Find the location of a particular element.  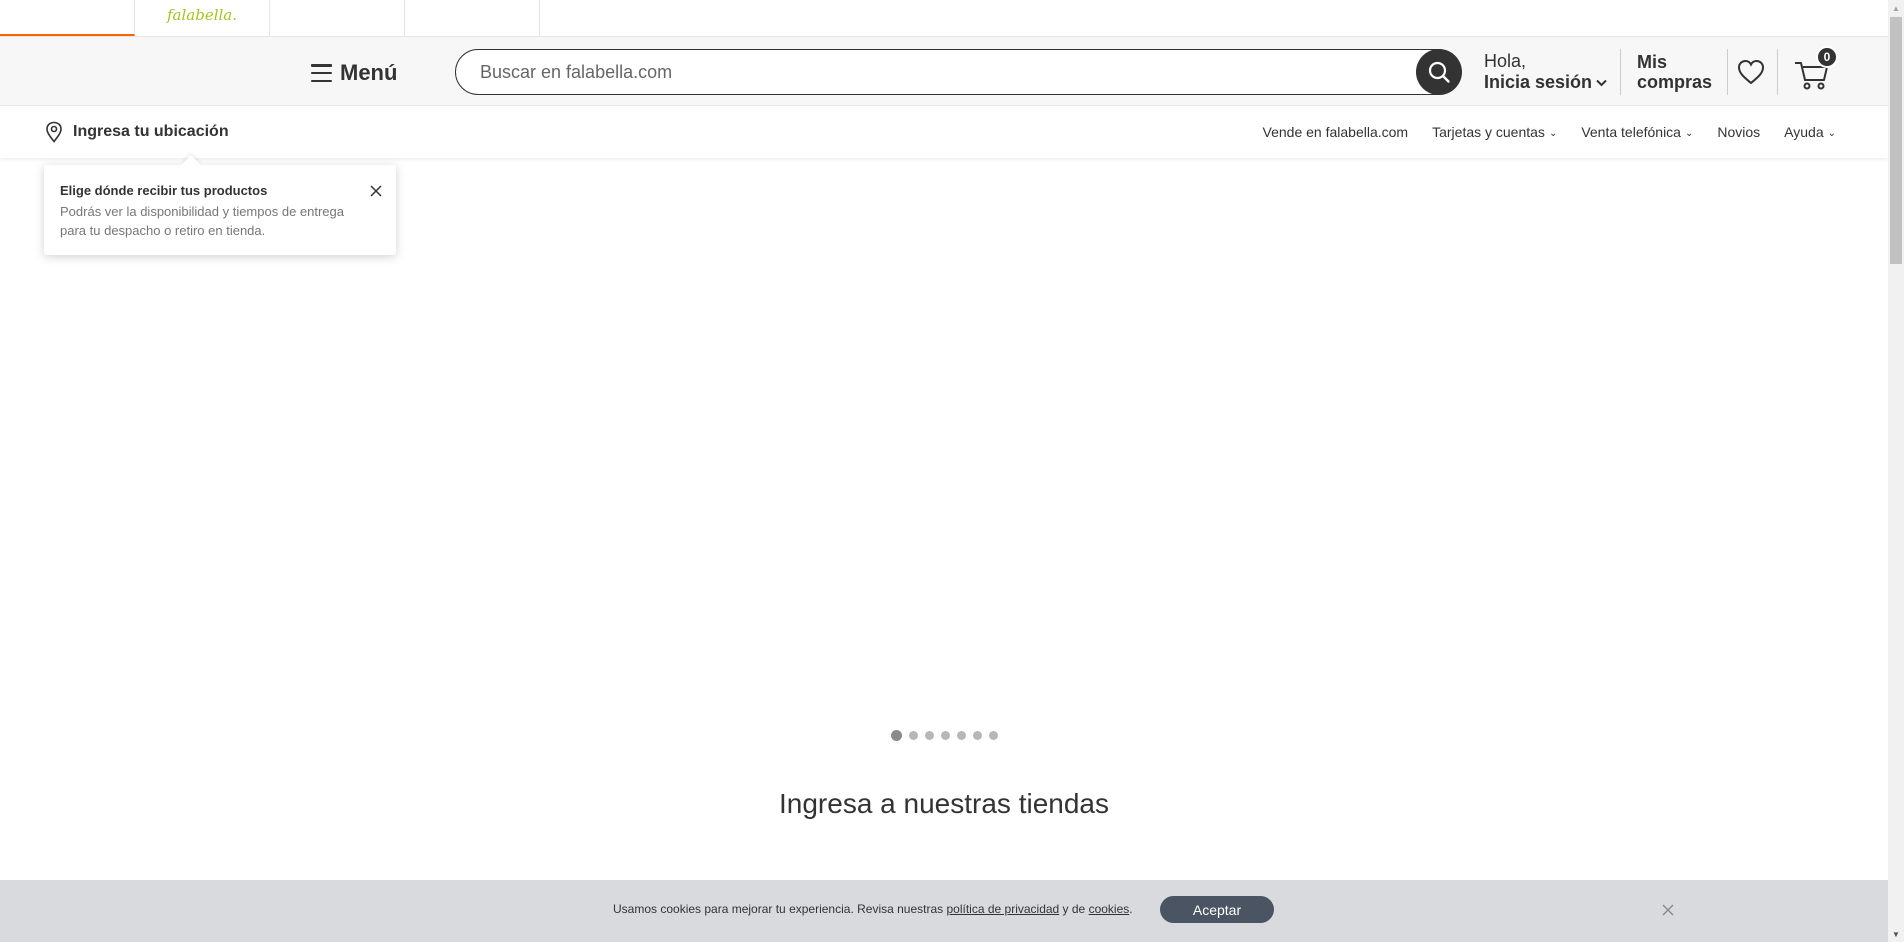

cookies-link: cookies is located at coordinates (1109, 909).